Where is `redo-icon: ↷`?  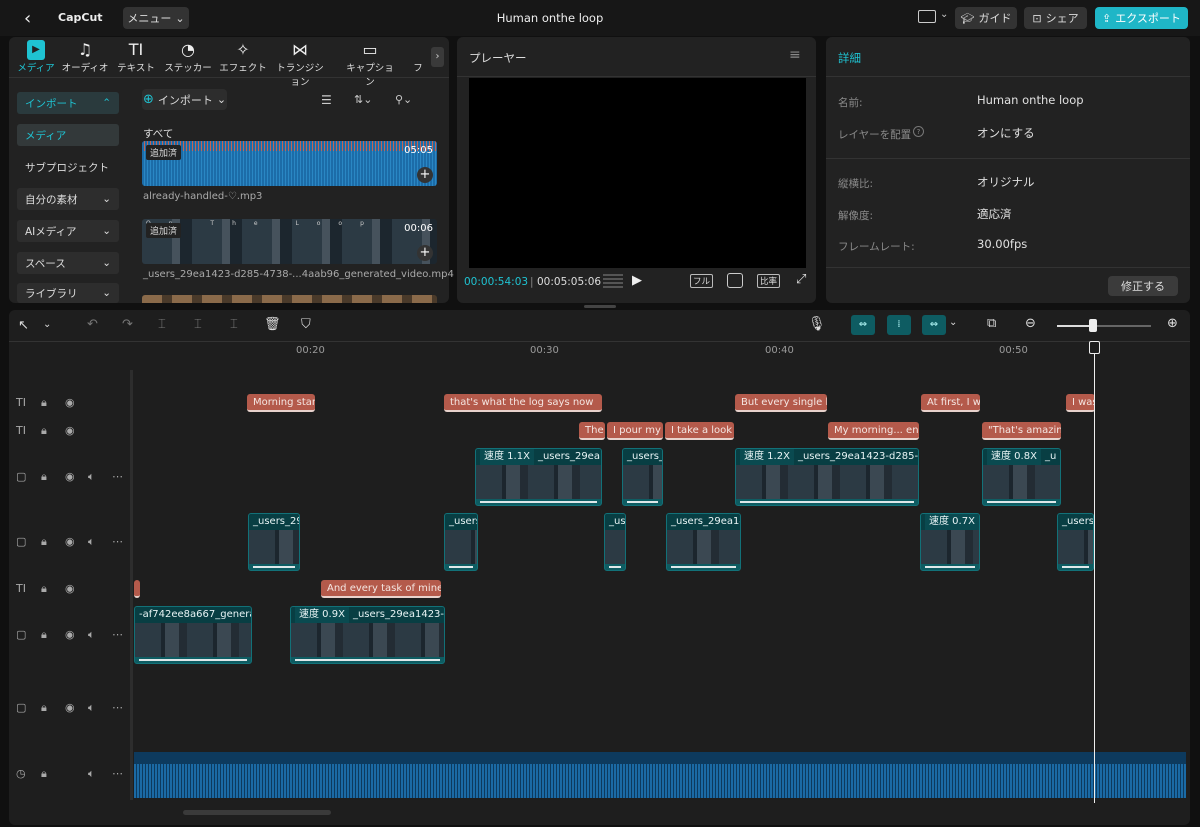
redo-icon: ↷ is located at coordinates (127, 324).